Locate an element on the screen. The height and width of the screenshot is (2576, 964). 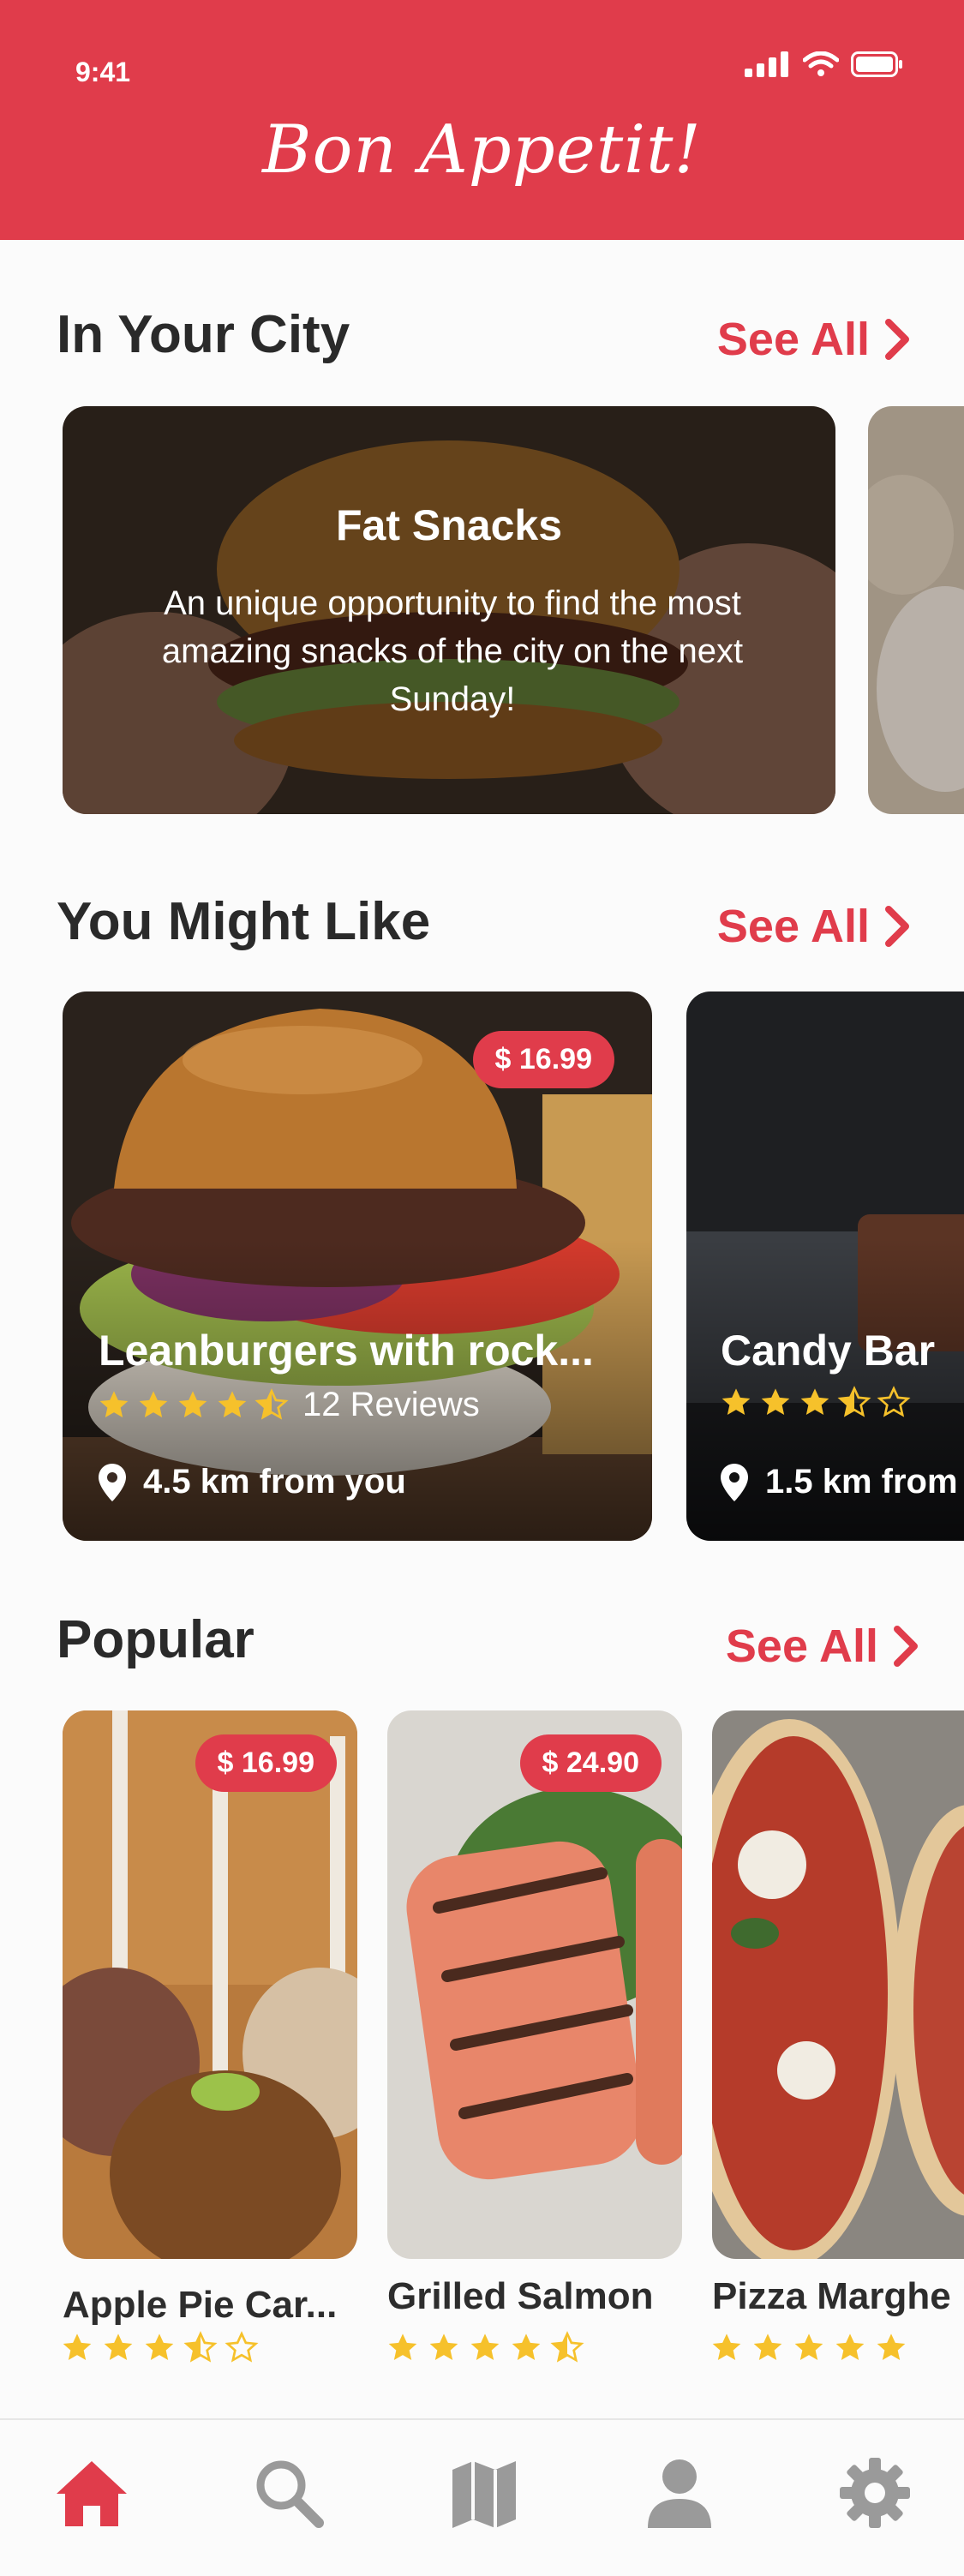
section-title-popular: Popular is located at coordinates (156, 1639).